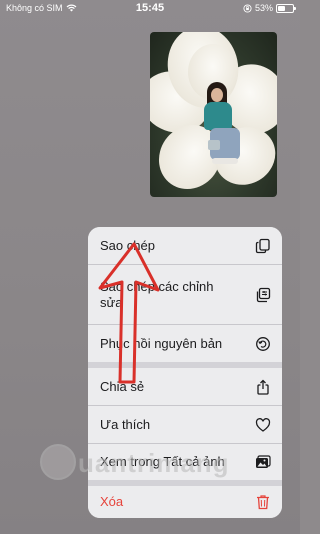  I want to click on battery-percent: 53%, so click(263, 8).